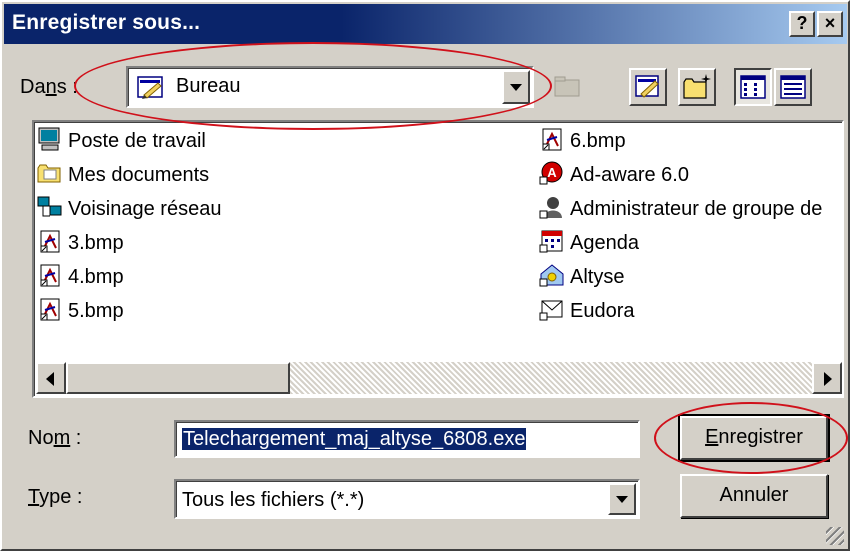  Describe the element at coordinates (52, 209) in the screenshot. I see `network-icon` at that location.